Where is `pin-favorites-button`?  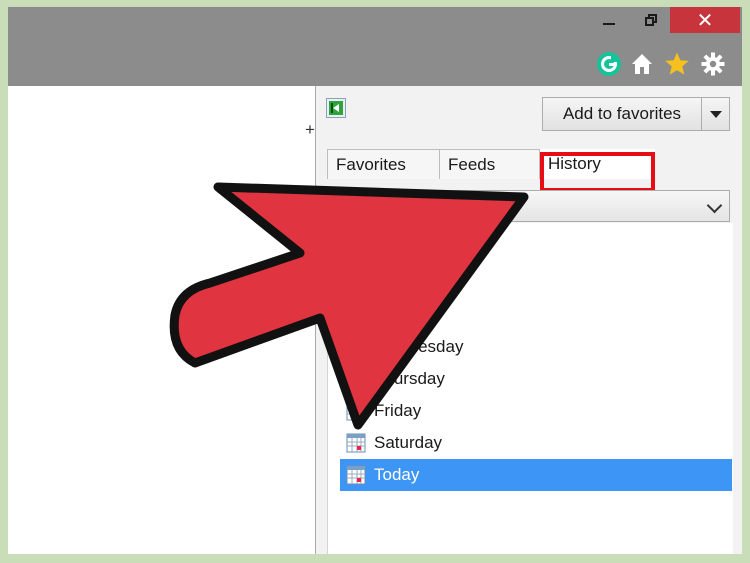
pin-favorites-button is located at coordinates (336, 108).